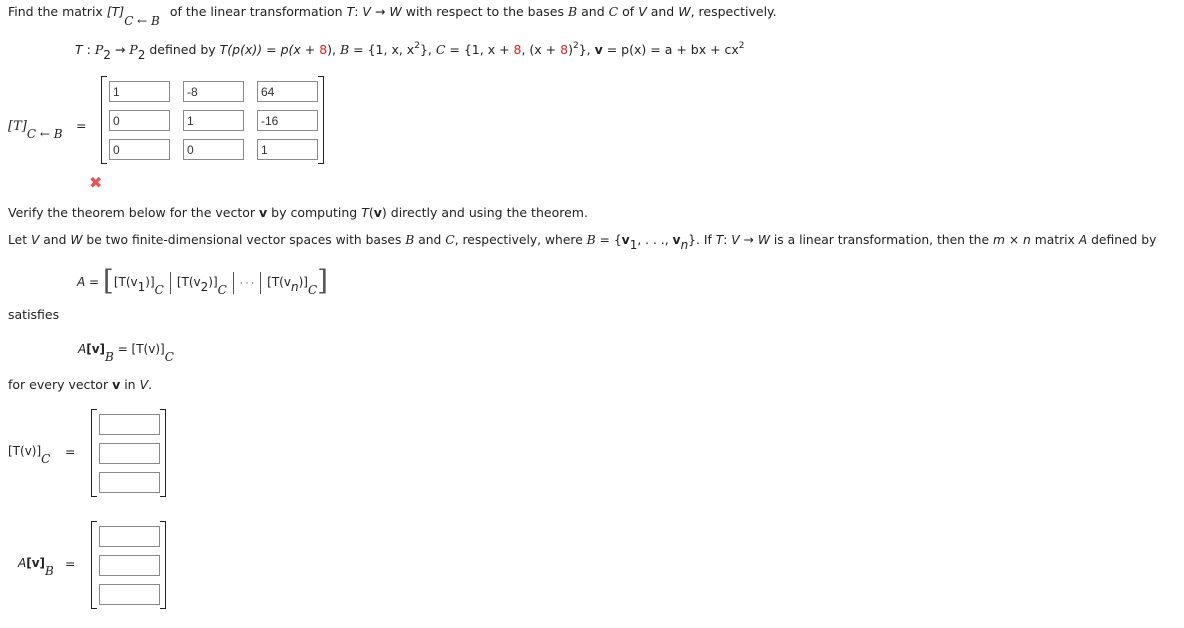 This screenshot has height=628, width=1184. What do you see at coordinates (25, 451) in the screenshot?
I see `Tv-label-text: [T(v)]` at bounding box center [25, 451].